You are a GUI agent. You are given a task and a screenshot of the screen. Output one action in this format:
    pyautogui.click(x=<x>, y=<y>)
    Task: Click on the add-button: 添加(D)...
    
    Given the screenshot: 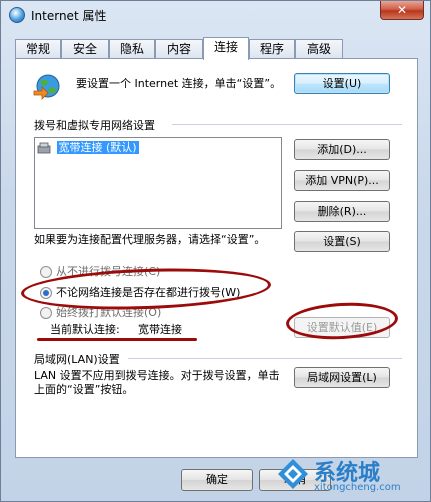 What is the action you would take?
    pyautogui.click(x=342, y=149)
    